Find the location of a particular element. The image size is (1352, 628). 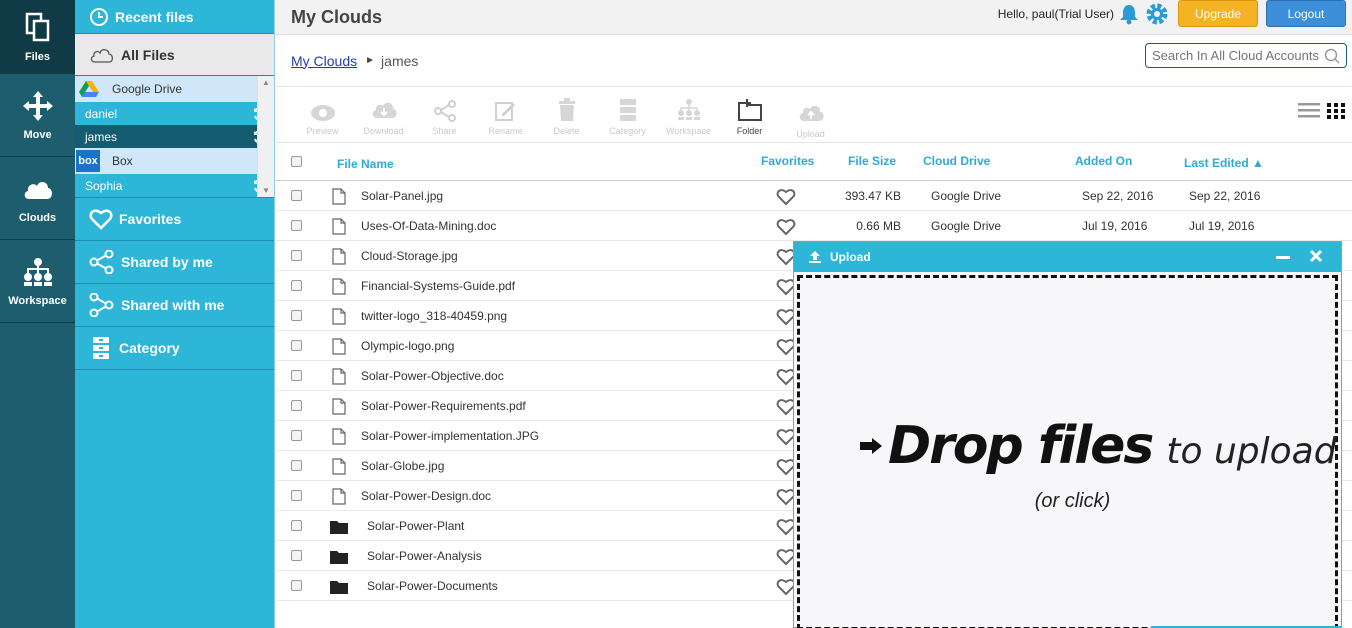

column-header-edited: Last Edited ▲ is located at coordinates (1224, 163).